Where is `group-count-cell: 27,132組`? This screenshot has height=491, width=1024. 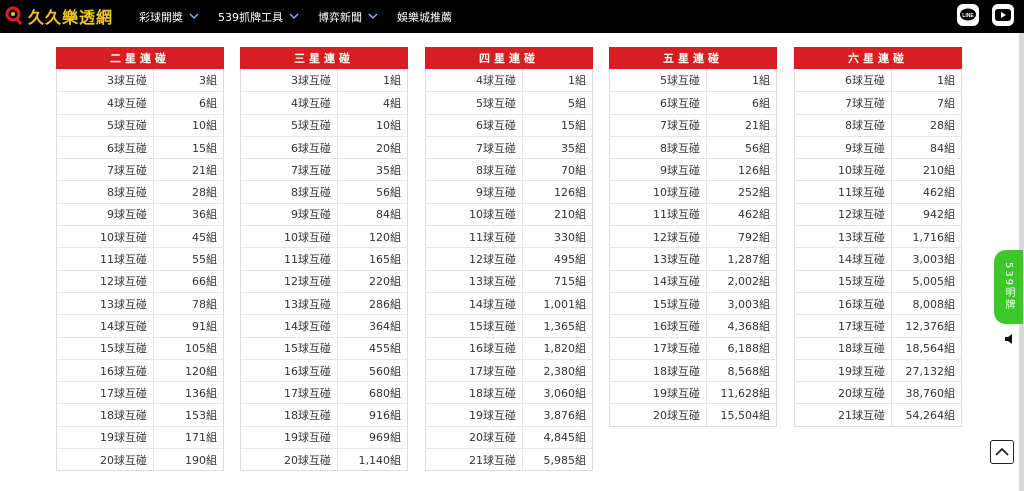 group-count-cell: 27,132組 is located at coordinates (930, 371).